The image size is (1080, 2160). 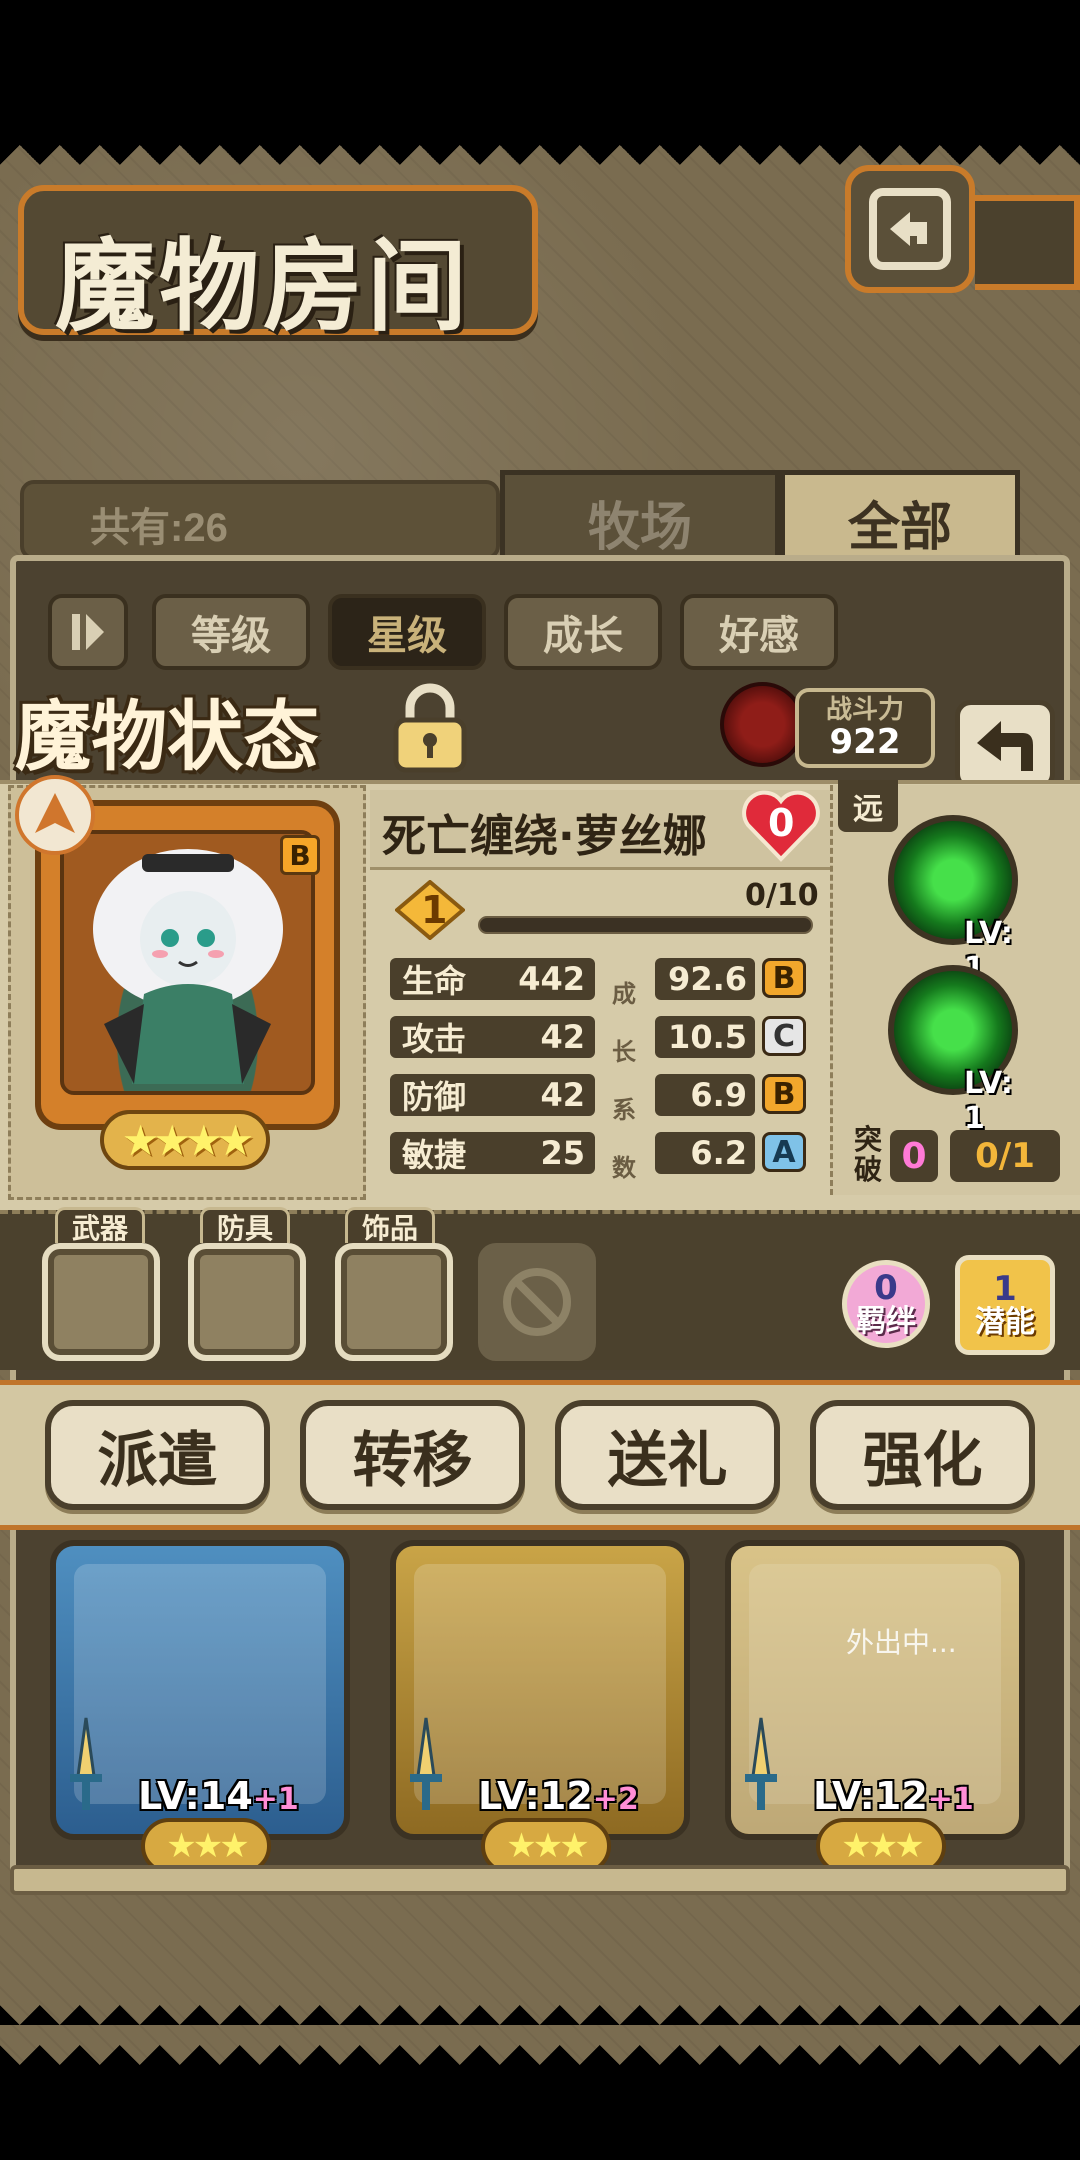 I want to click on growth-coefficient-label: 成 长 系 数, so click(x=624, y=1081).